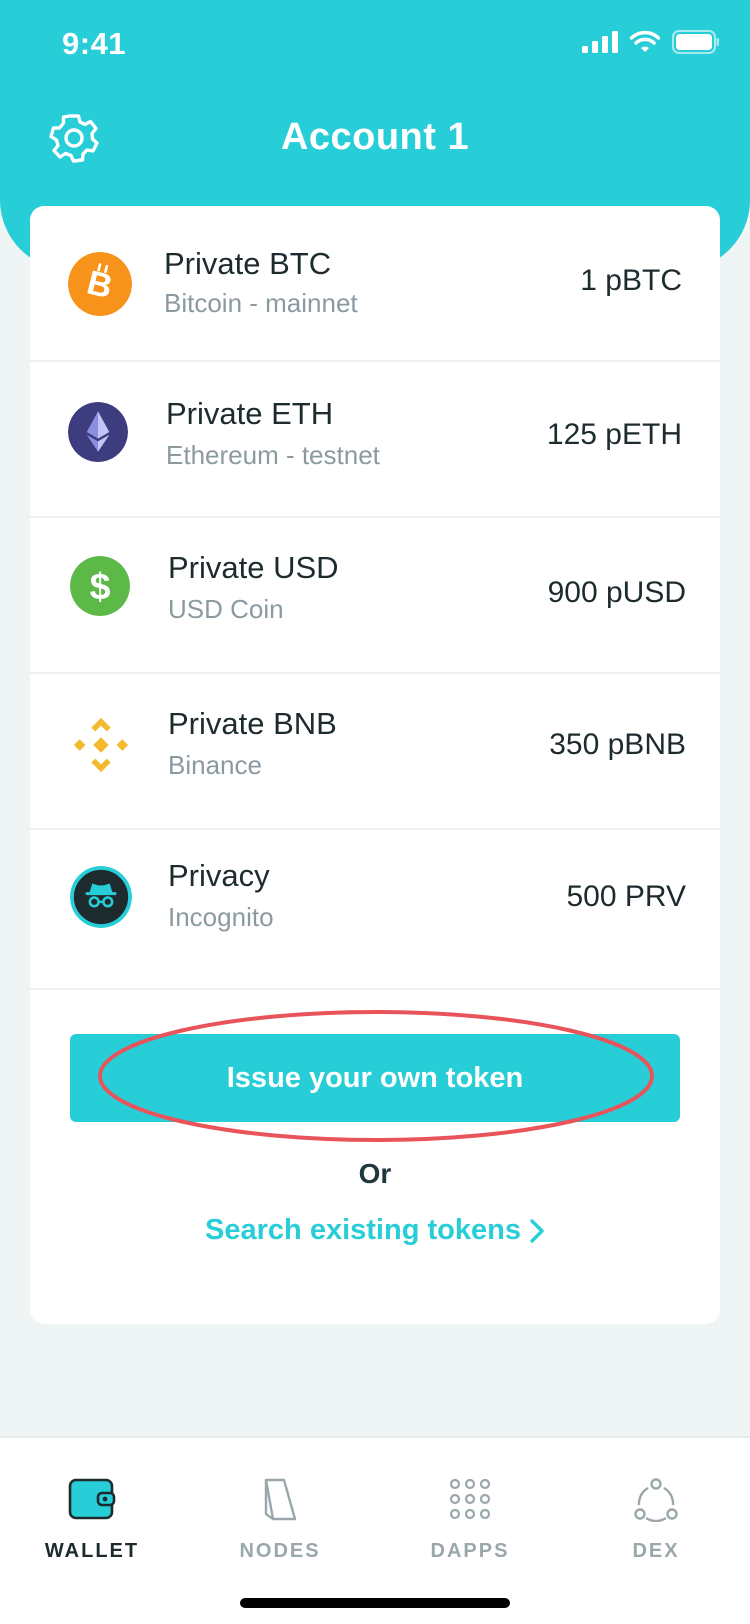 Image resolution: width=750 pixels, height=1624 pixels. Describe the element at coordinates (617, 744) in the screenshot. I see `token-amount: 350 pBNB` at that location.